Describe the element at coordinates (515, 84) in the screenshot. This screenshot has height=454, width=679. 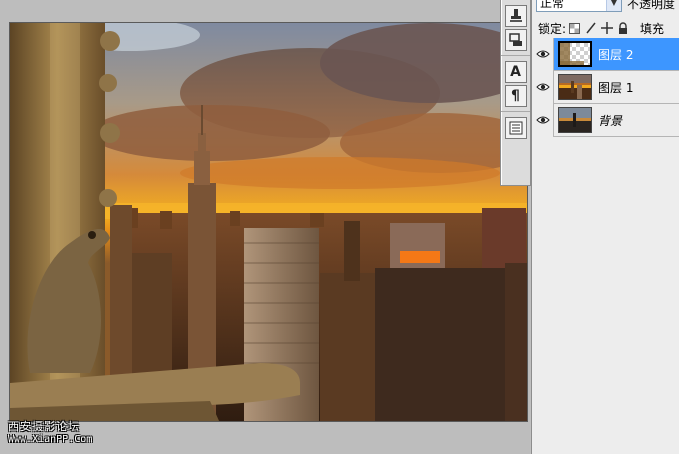
I see `tool-group-type: A ¶` at that location.